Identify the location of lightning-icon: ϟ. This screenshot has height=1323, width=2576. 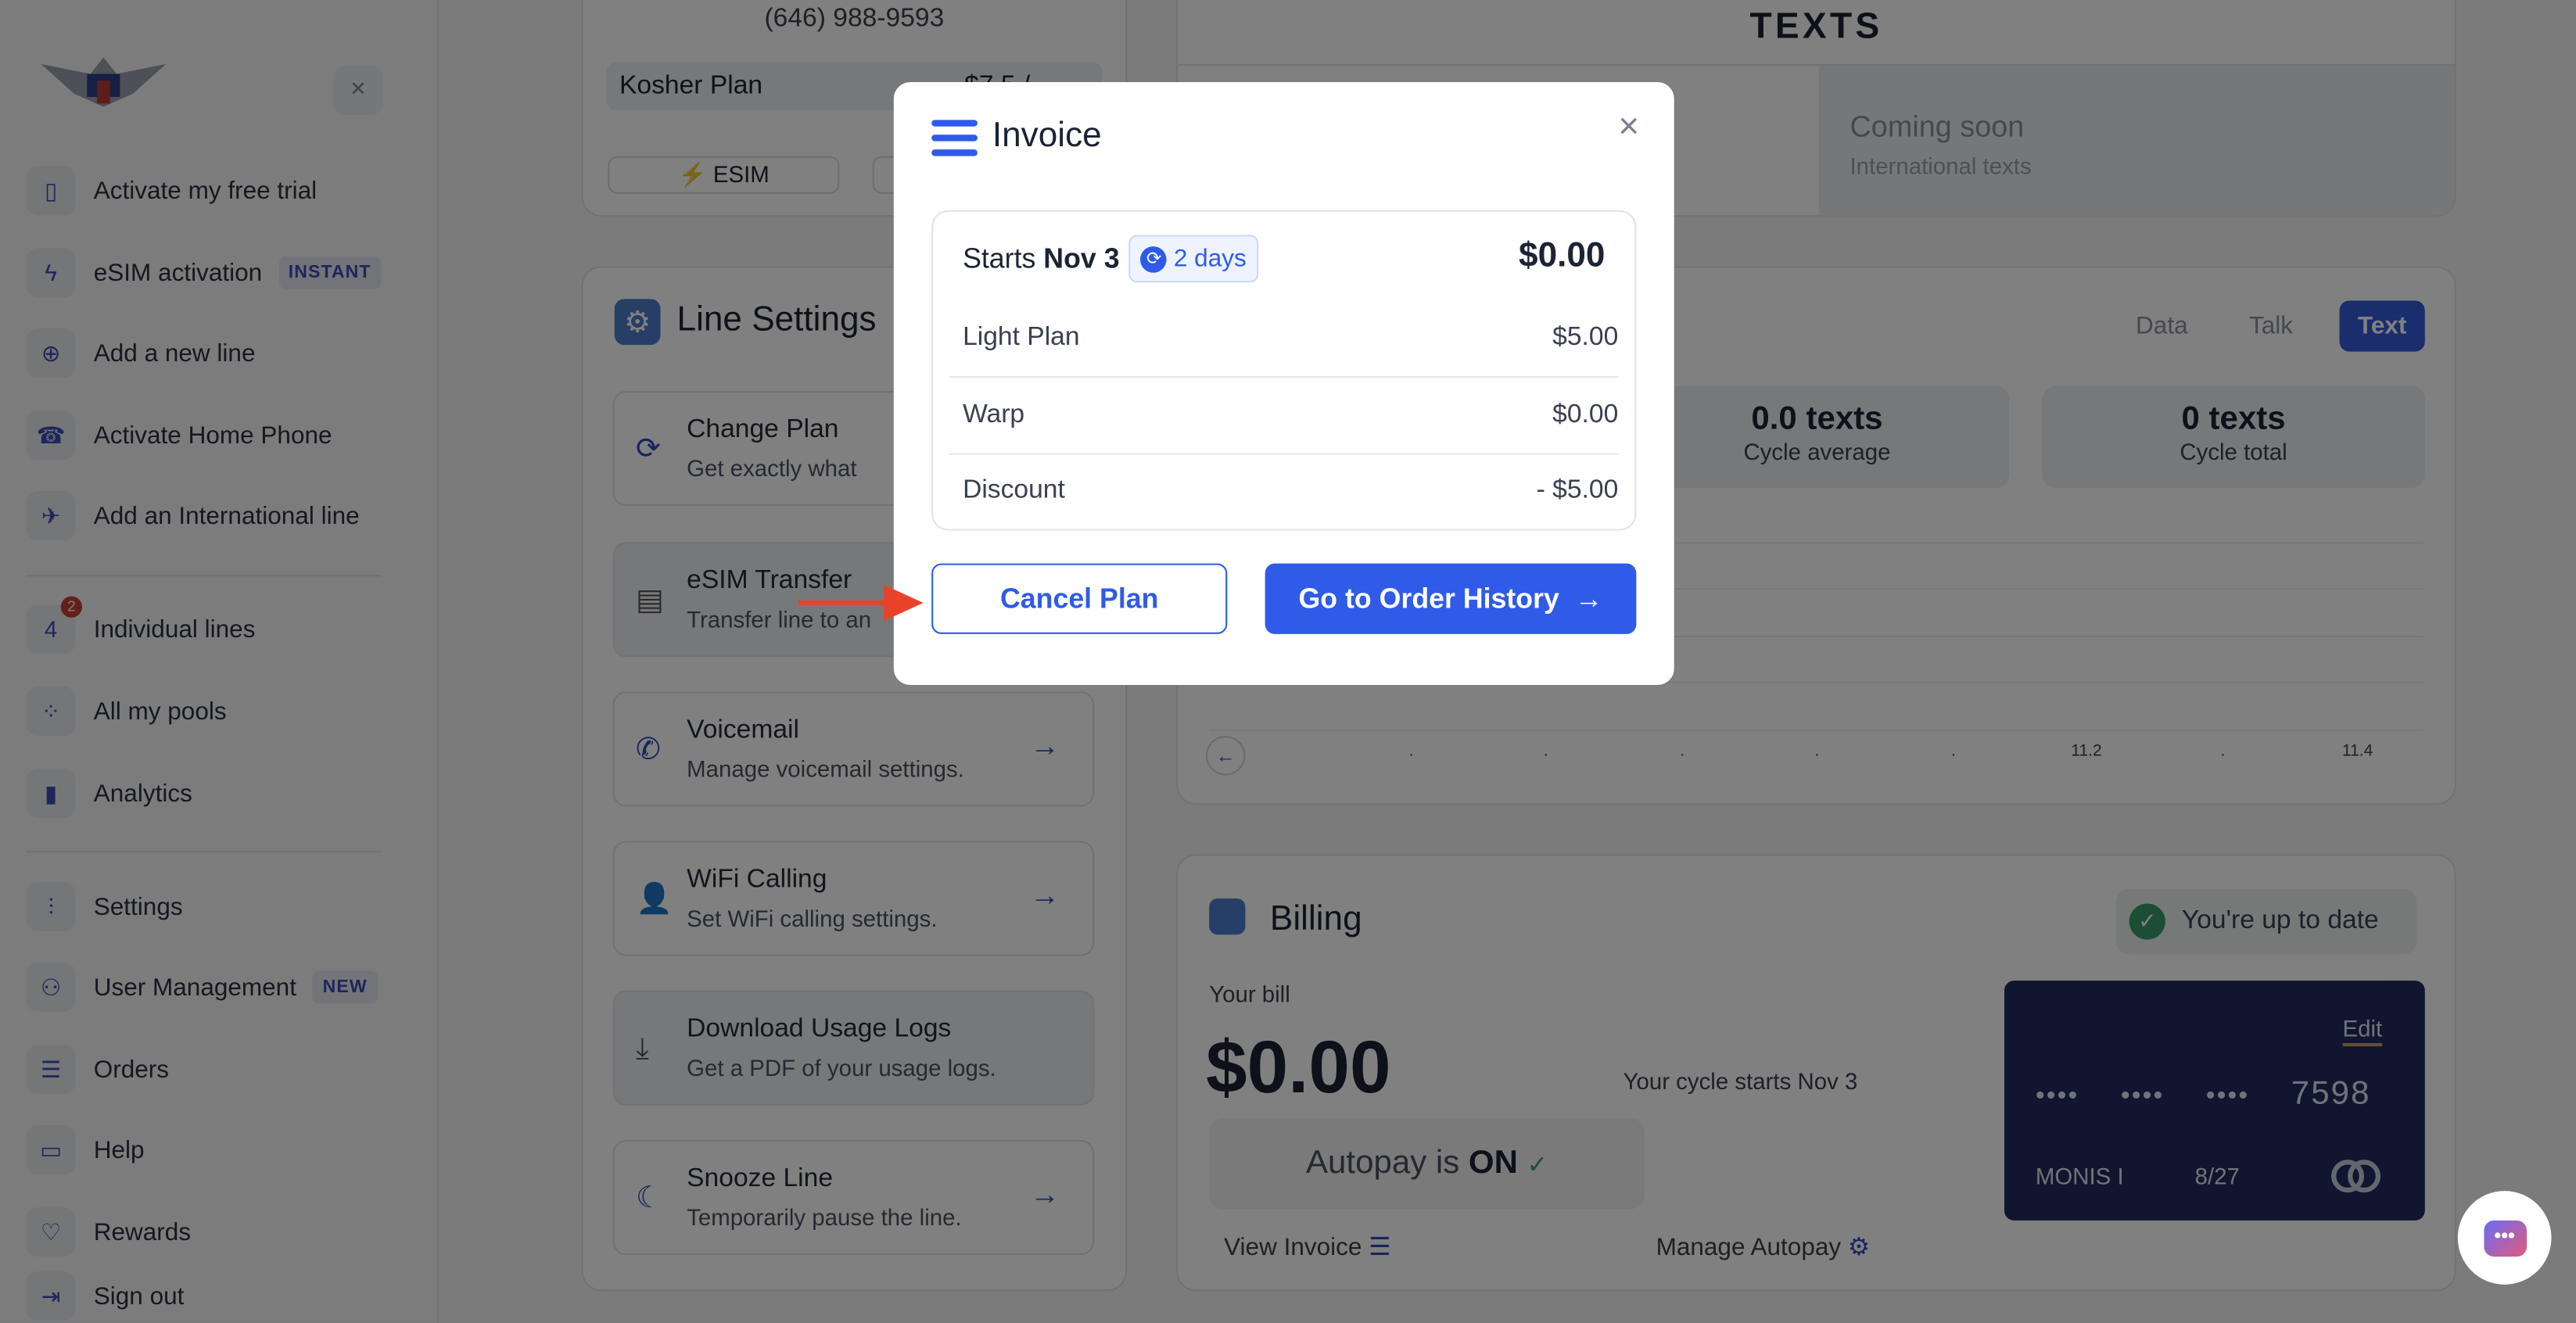
(51, 273).